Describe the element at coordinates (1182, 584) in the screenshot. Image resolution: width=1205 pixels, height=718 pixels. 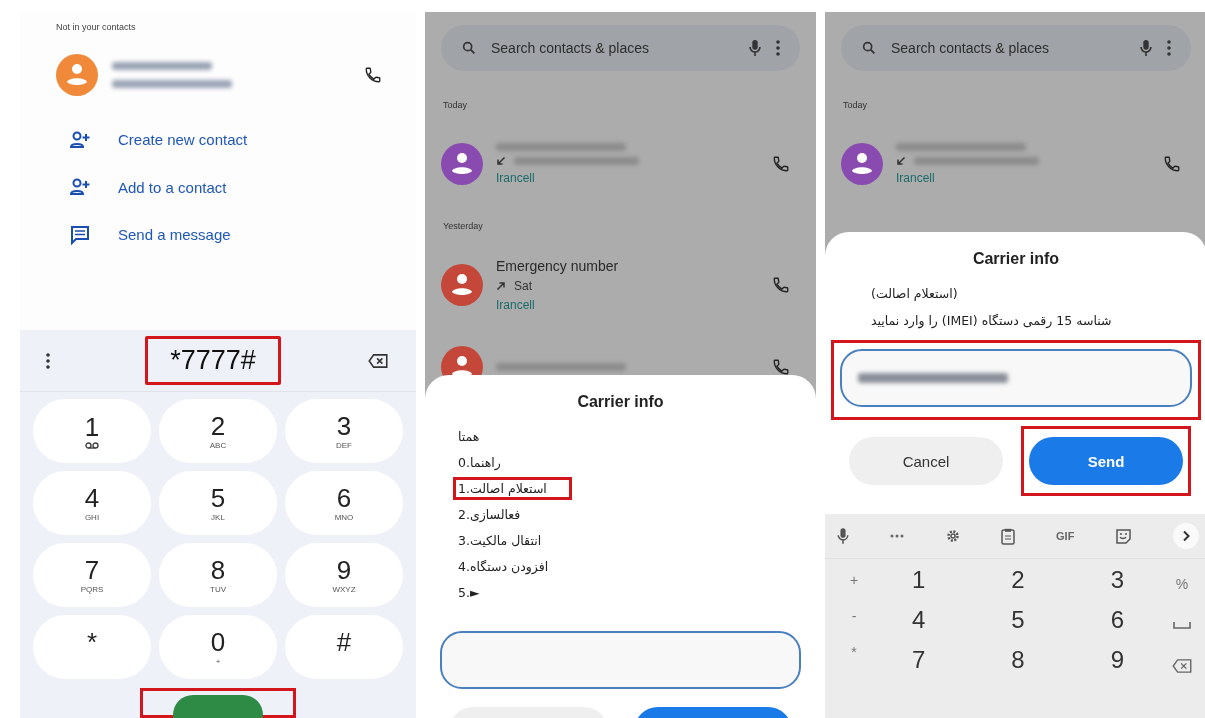
I see `keyboard-key: %` at that location.